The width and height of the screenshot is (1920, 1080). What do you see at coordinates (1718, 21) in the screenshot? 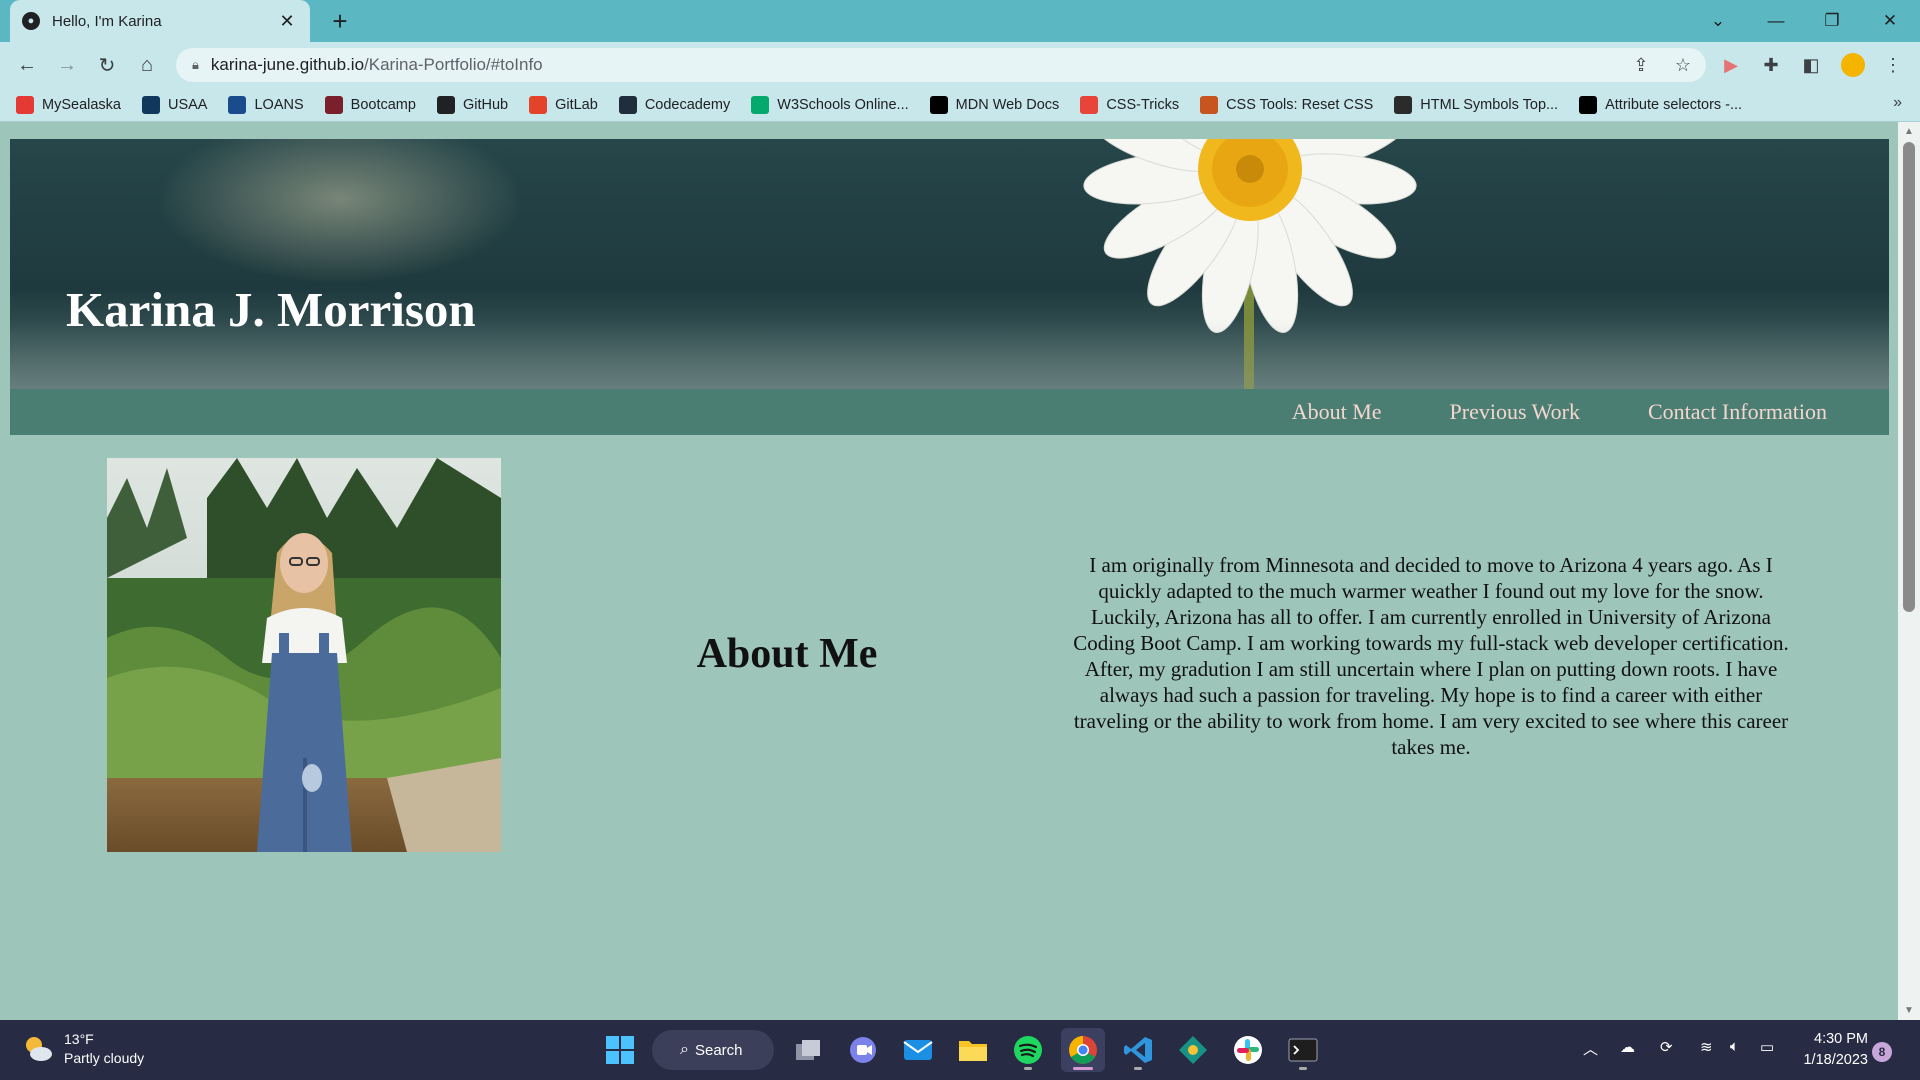
I see `tab-search-chevron-icon: ⌄` at bounding box center [1718, 21].